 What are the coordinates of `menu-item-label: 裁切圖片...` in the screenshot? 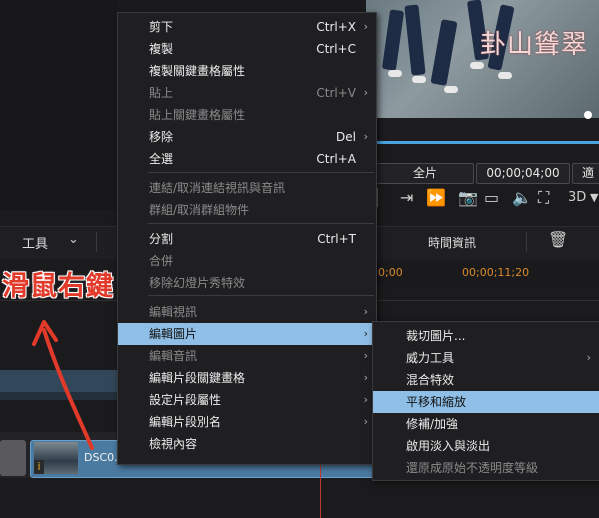 It's located at (436, 336).